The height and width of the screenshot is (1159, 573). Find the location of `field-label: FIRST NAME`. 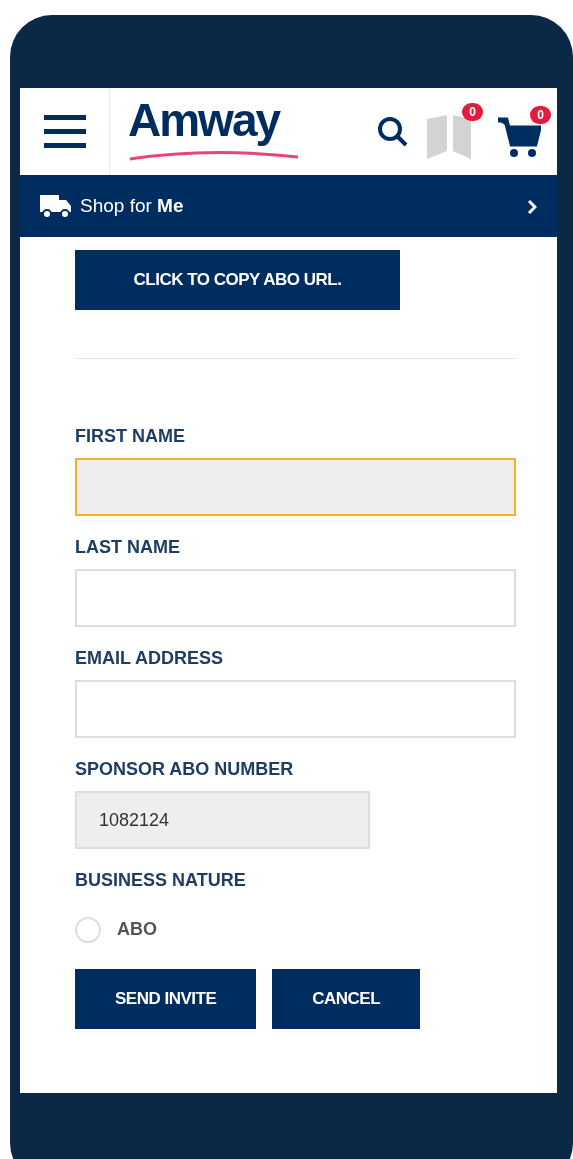

field-label: FIRST NAME is located at coordinates (130, 436).